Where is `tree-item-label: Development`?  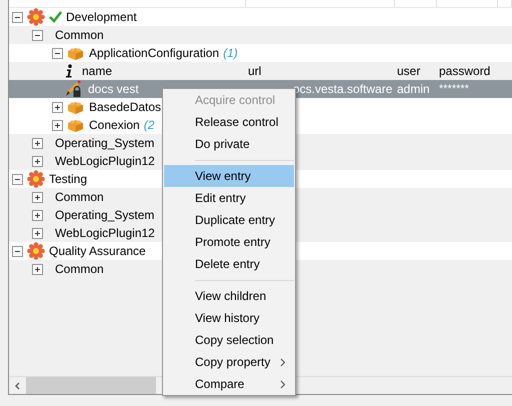
tree-item-label: Development is located at coordinates (101, 17).